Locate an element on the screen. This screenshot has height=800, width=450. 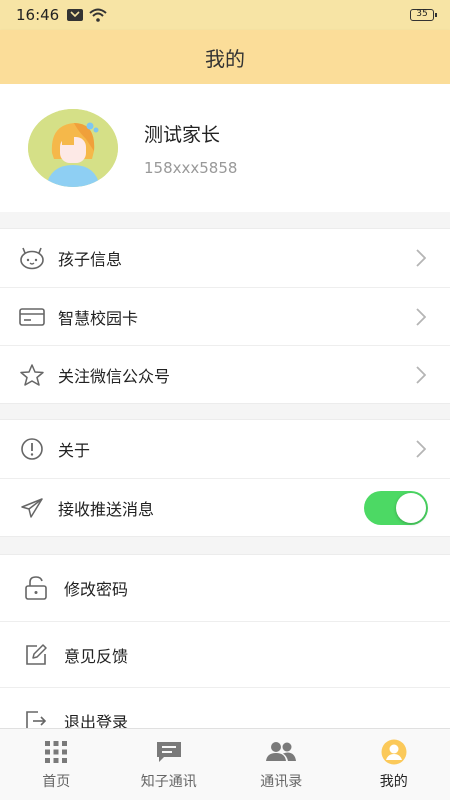
menu-item-wechat-follow: 关注微信公众号 is located at coordinates (225, 374).